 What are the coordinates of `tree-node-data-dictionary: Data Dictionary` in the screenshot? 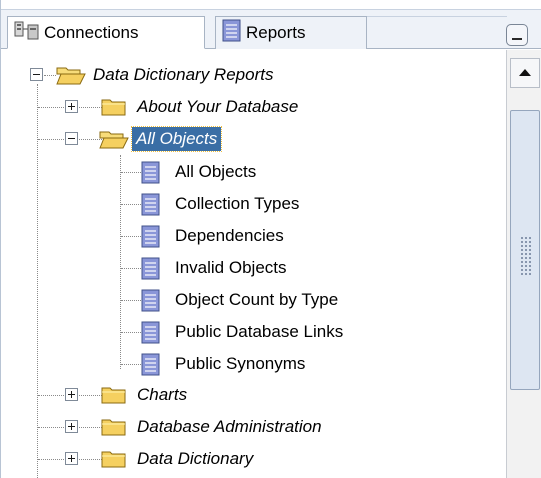 It's located at (253, 462).